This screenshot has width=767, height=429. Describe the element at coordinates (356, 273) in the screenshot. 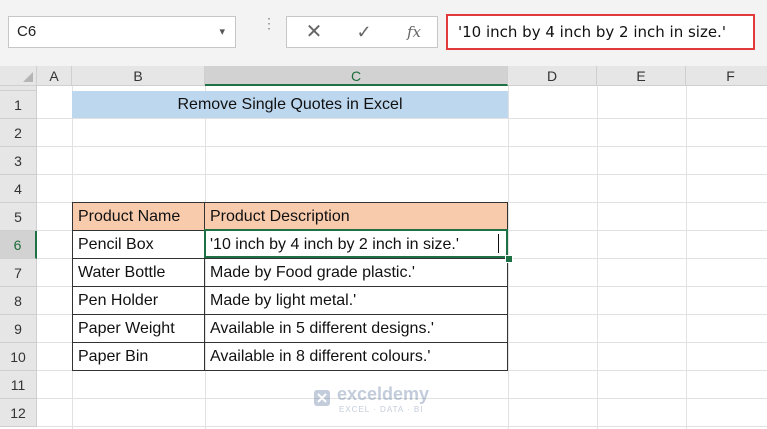

I see `product-description-cell: Made by Food grade plastic.'` at that location.